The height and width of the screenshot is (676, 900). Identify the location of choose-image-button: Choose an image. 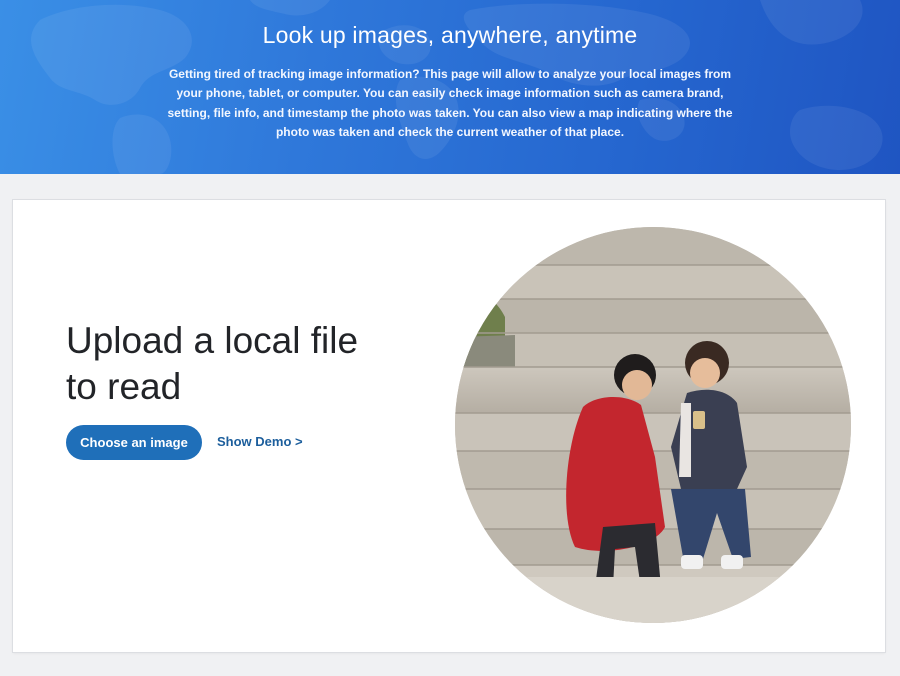
(134, 442).